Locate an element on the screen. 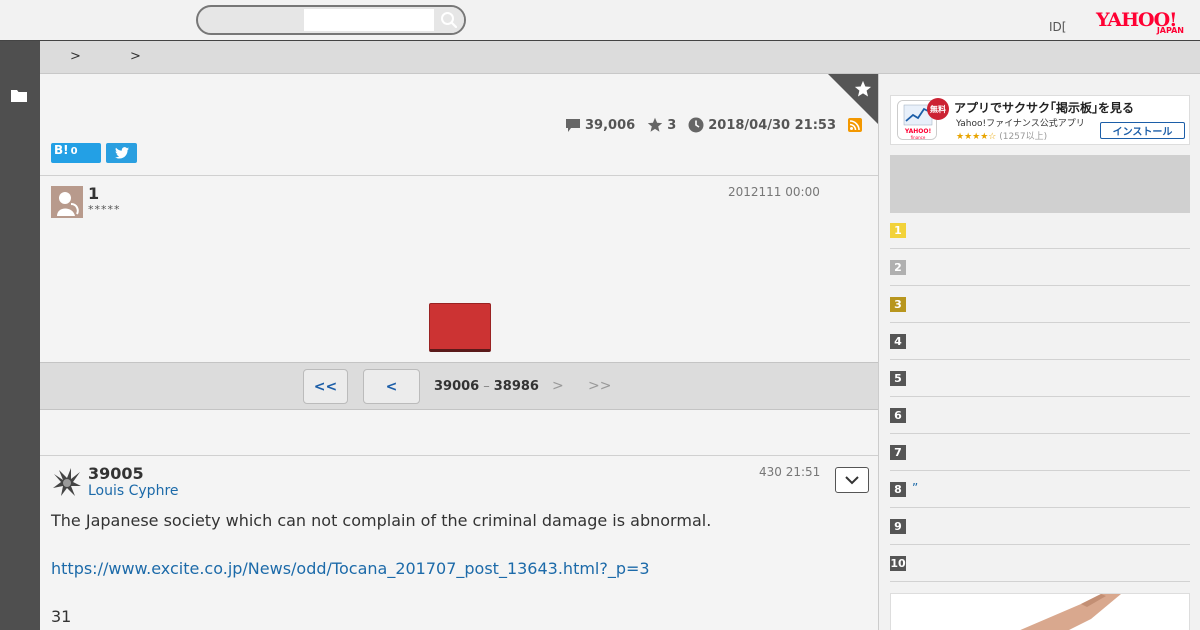 The height and width of the screenshot is (630, 1200). rank-badge: 10 is located at coordinates (898, 563).